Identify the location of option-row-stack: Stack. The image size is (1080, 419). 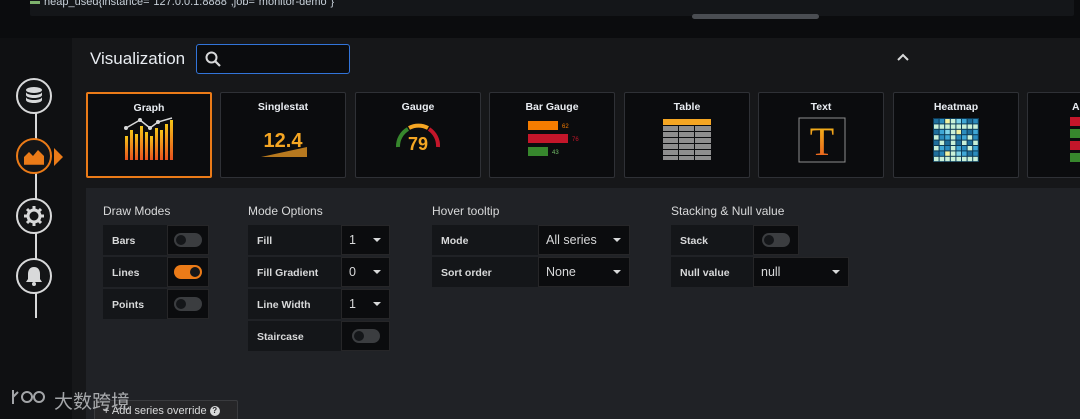
(760, 240).